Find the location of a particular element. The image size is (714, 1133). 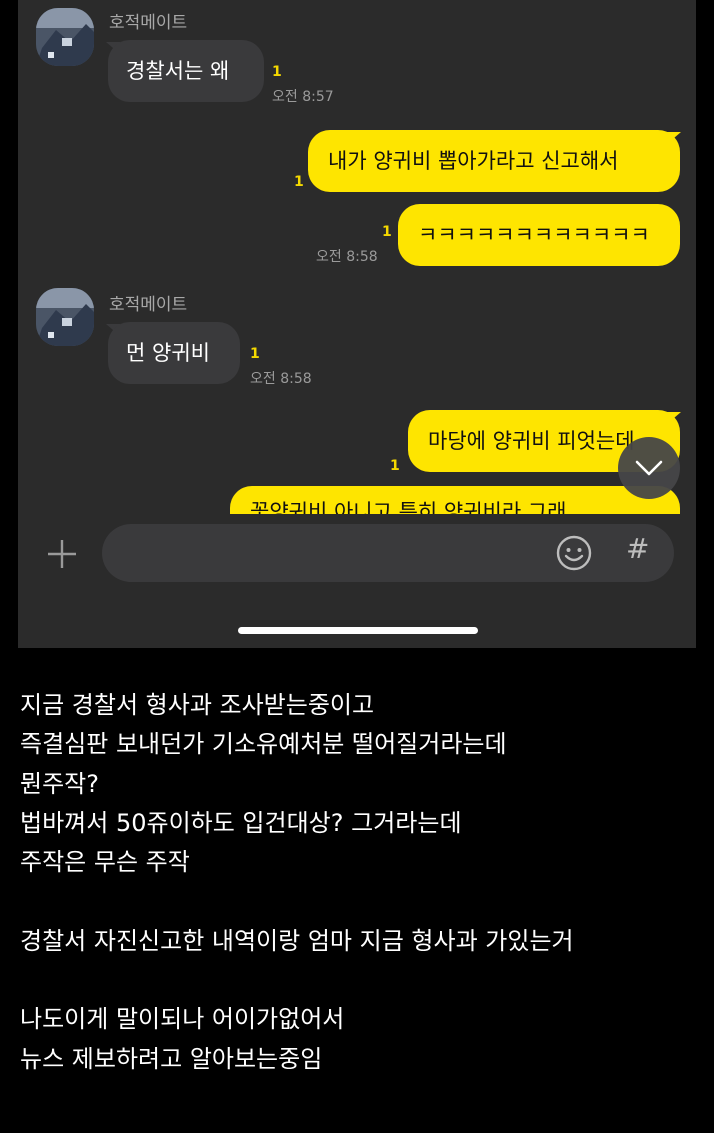

post-line: 나도이게 말이되나 어이가없어서 is located at coordinates (182, 1019).